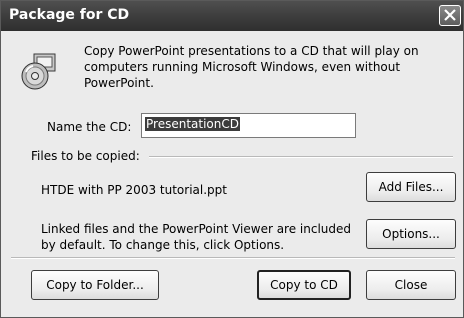  Describe the element at coordinates (232, 16) in the screenshot. I see `title-bar: Package for CD` at that location.